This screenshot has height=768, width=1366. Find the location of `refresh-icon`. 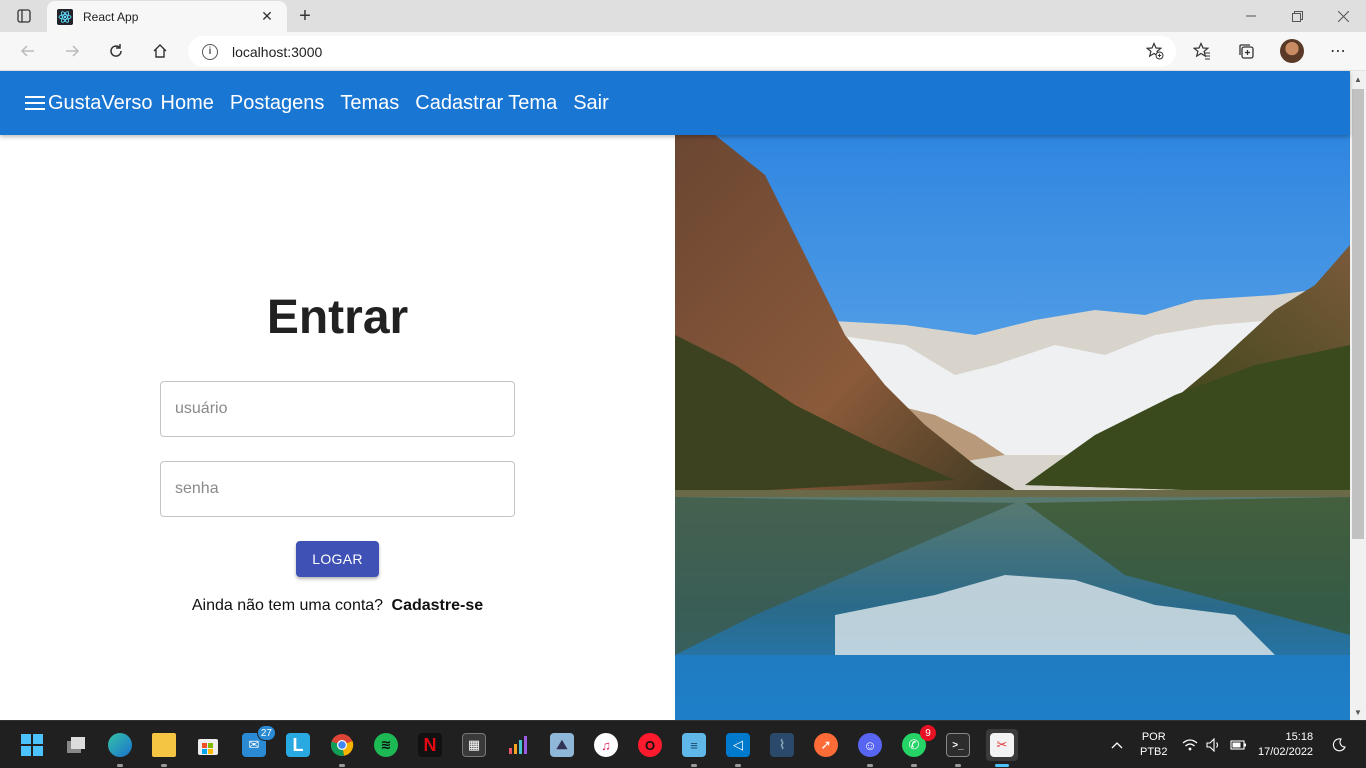

refresh-icon is located at coordinates (116, 51).